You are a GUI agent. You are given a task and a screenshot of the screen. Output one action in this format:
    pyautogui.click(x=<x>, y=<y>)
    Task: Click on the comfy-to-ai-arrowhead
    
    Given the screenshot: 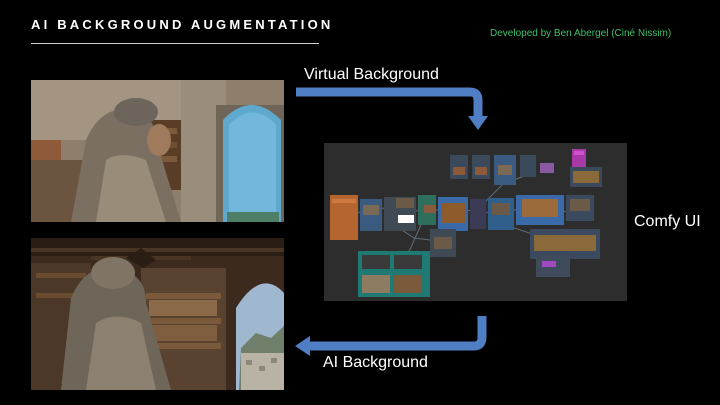 What is the action you would take?
    pyautogui.click(x=302, y=346)
    